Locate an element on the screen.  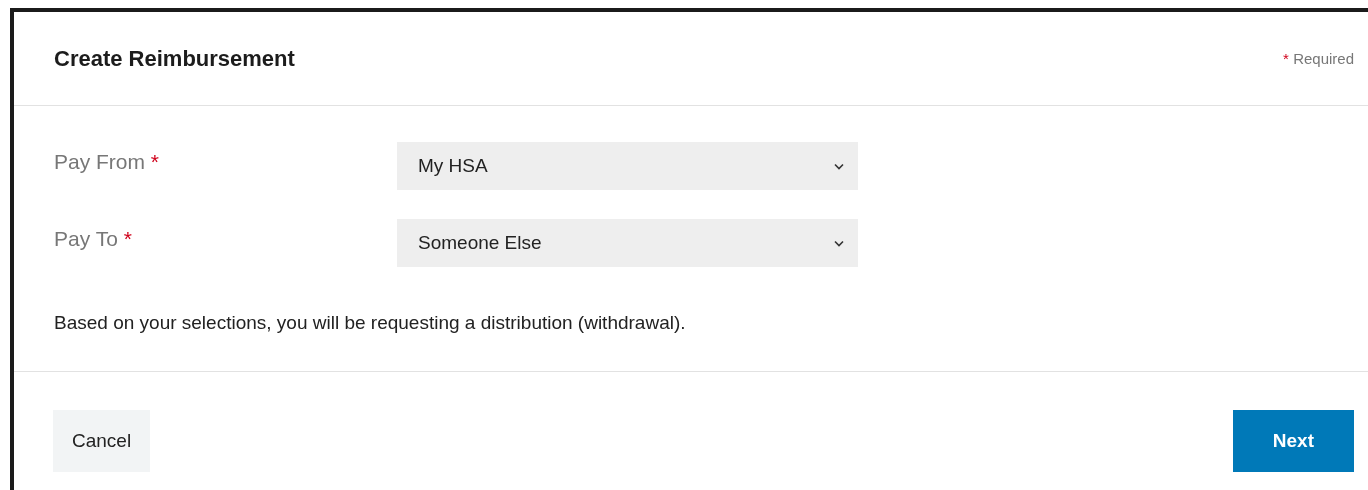
select-field: My HSA is located at coordinates (627, 166).